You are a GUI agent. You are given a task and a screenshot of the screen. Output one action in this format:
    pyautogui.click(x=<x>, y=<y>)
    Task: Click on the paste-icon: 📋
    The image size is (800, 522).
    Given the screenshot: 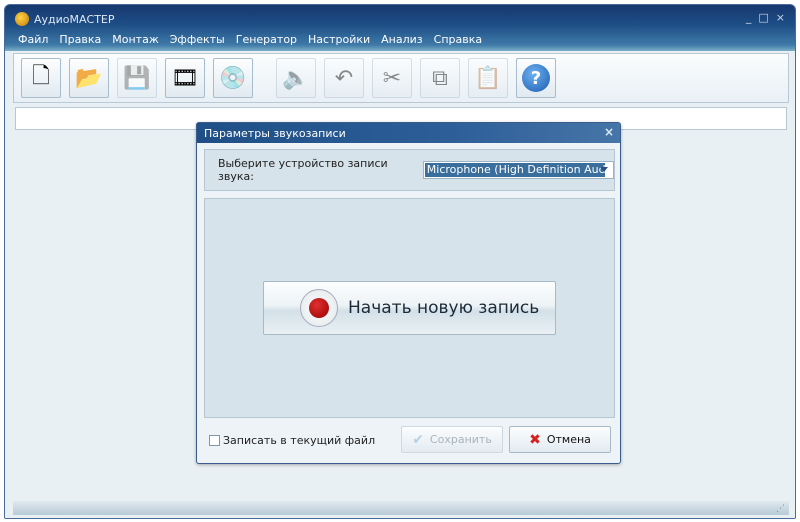 What is the action you would take?
    pyautogui.click(x=488, y=78)
    